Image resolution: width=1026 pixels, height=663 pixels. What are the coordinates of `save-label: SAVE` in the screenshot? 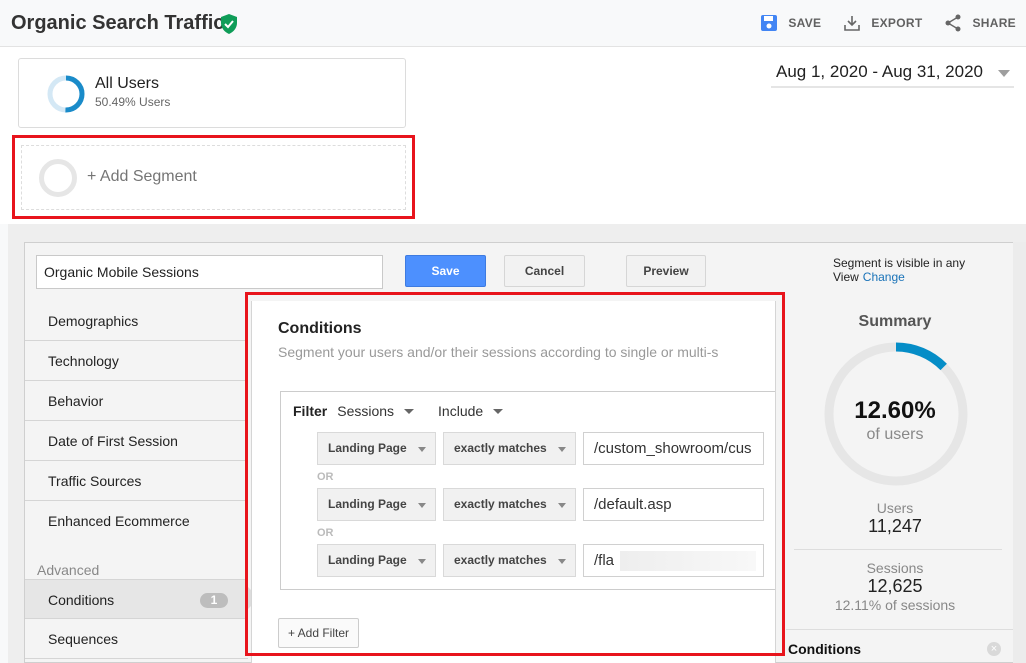 It's located at (805, 23).